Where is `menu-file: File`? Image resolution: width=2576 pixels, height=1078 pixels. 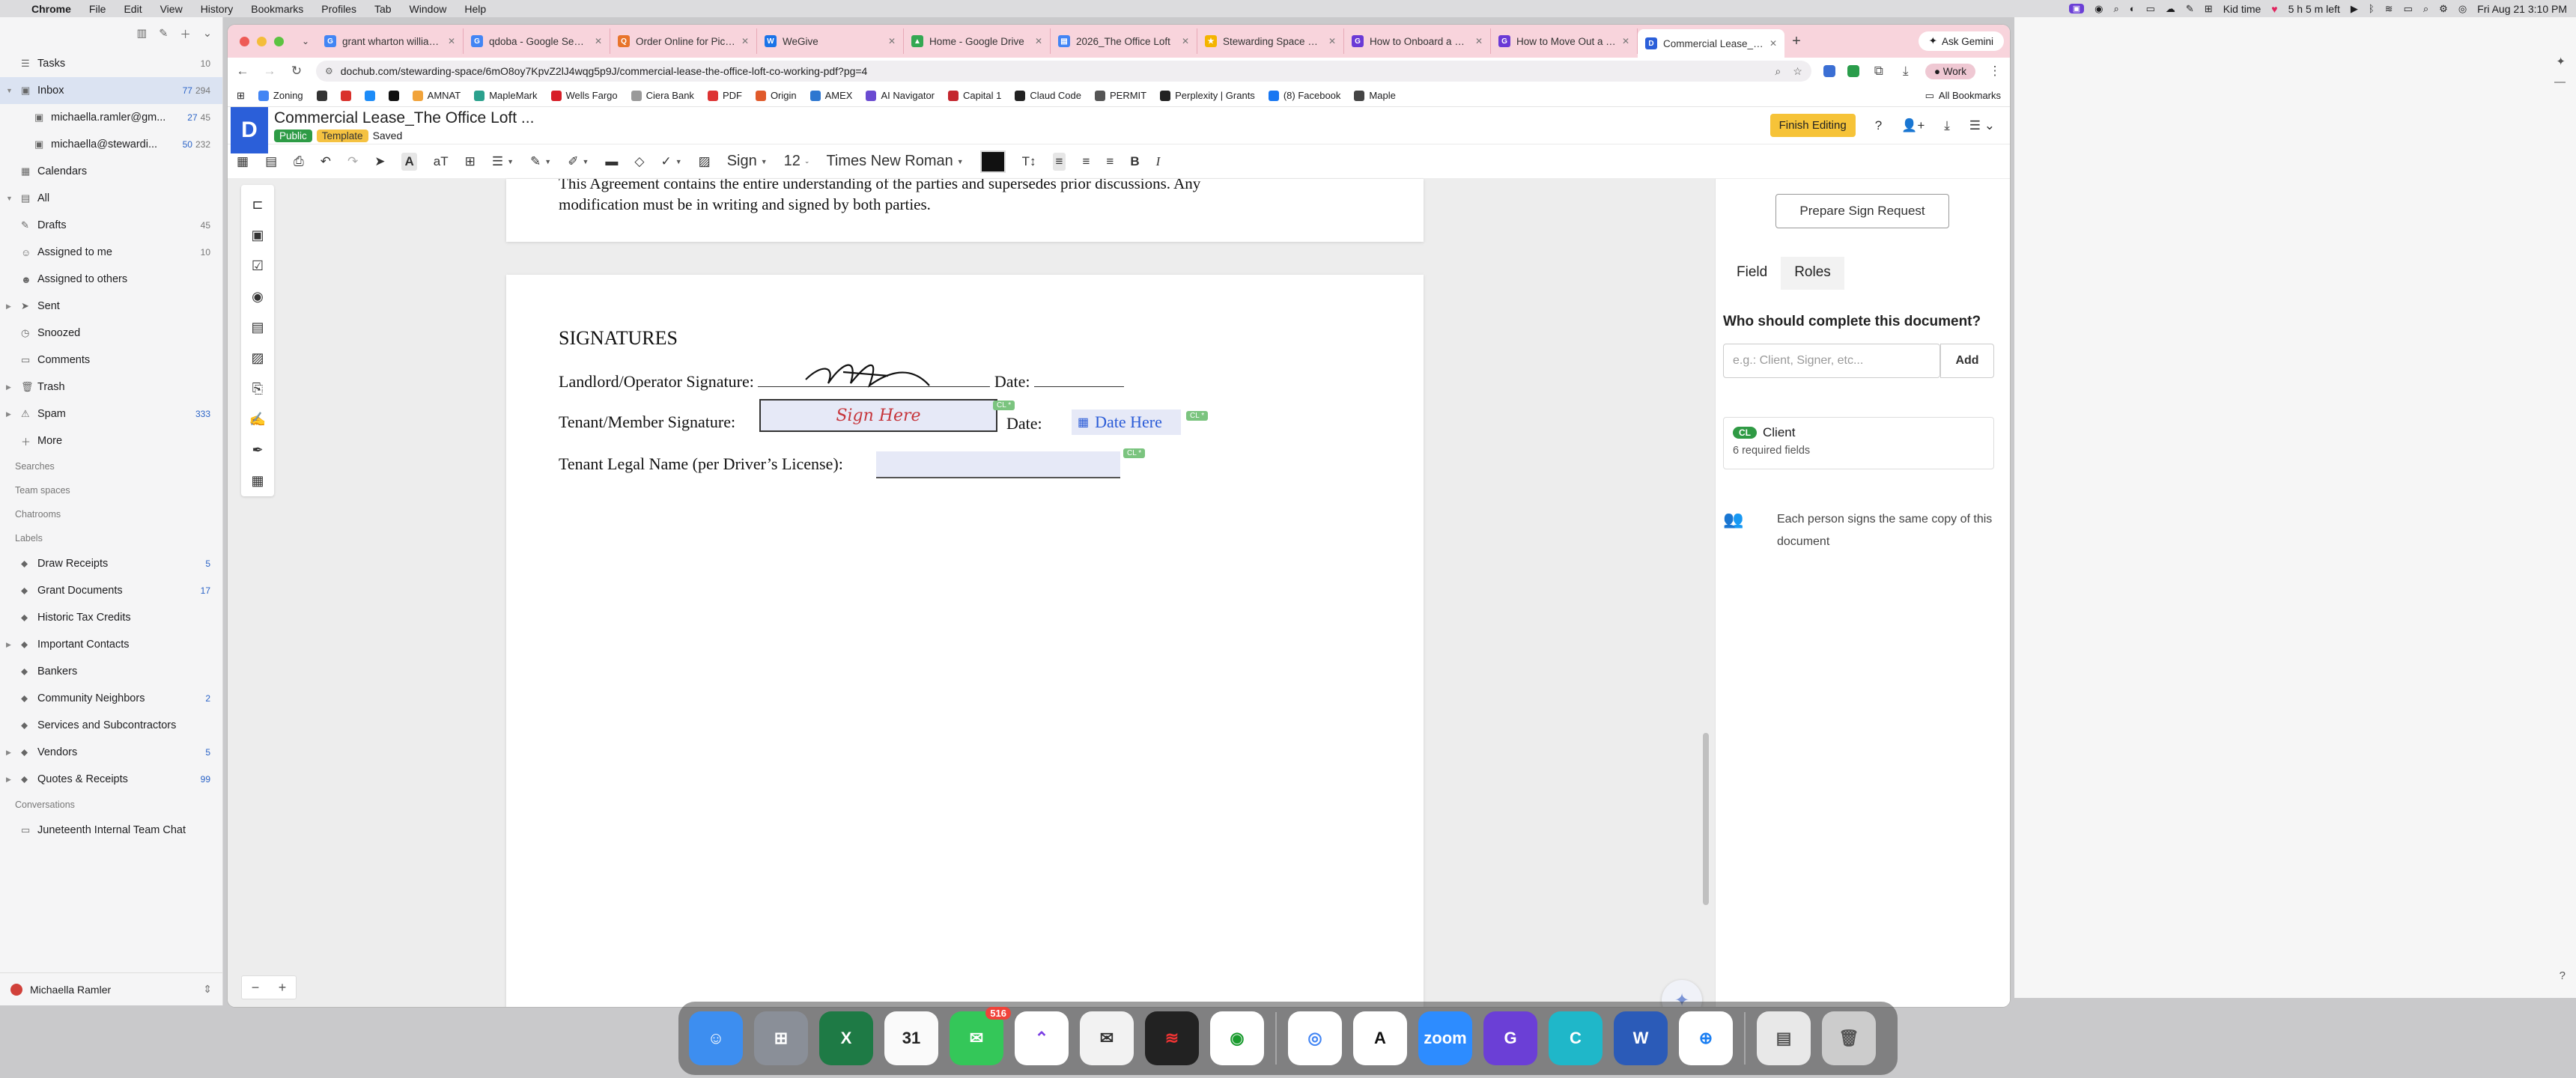
menu-file: File is located at coordinates (97, 9).